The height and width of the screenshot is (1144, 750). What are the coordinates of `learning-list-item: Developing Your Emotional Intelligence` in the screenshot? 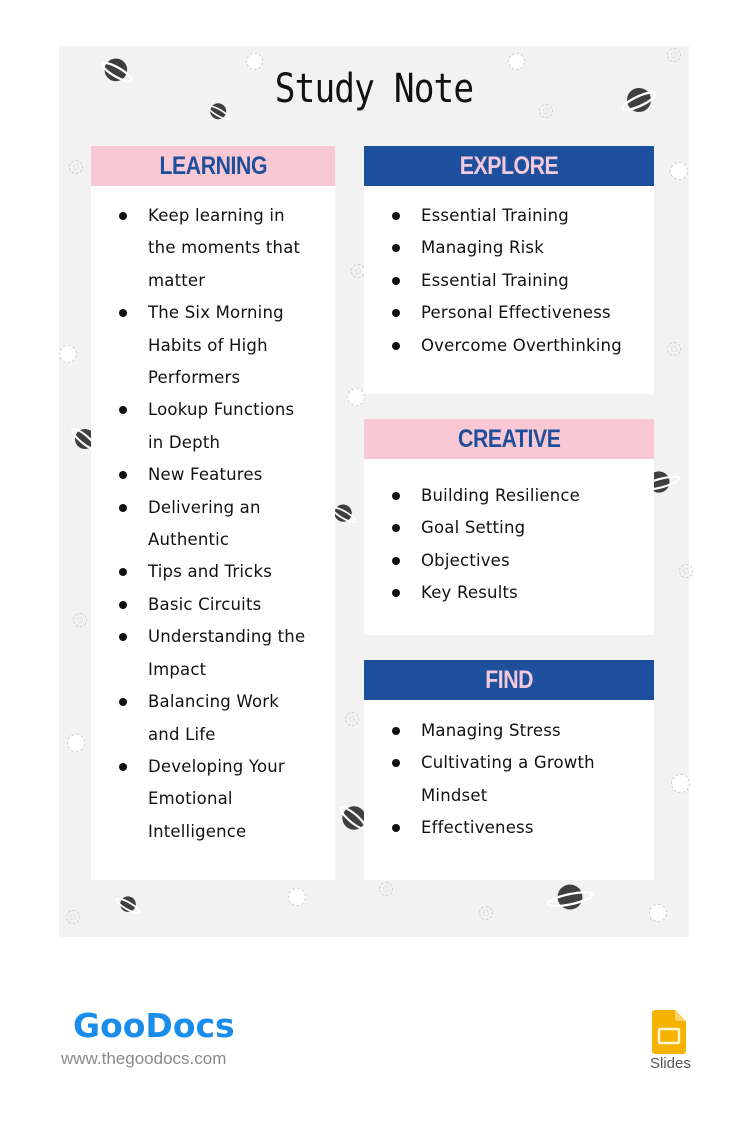 It's located at (200, 799).